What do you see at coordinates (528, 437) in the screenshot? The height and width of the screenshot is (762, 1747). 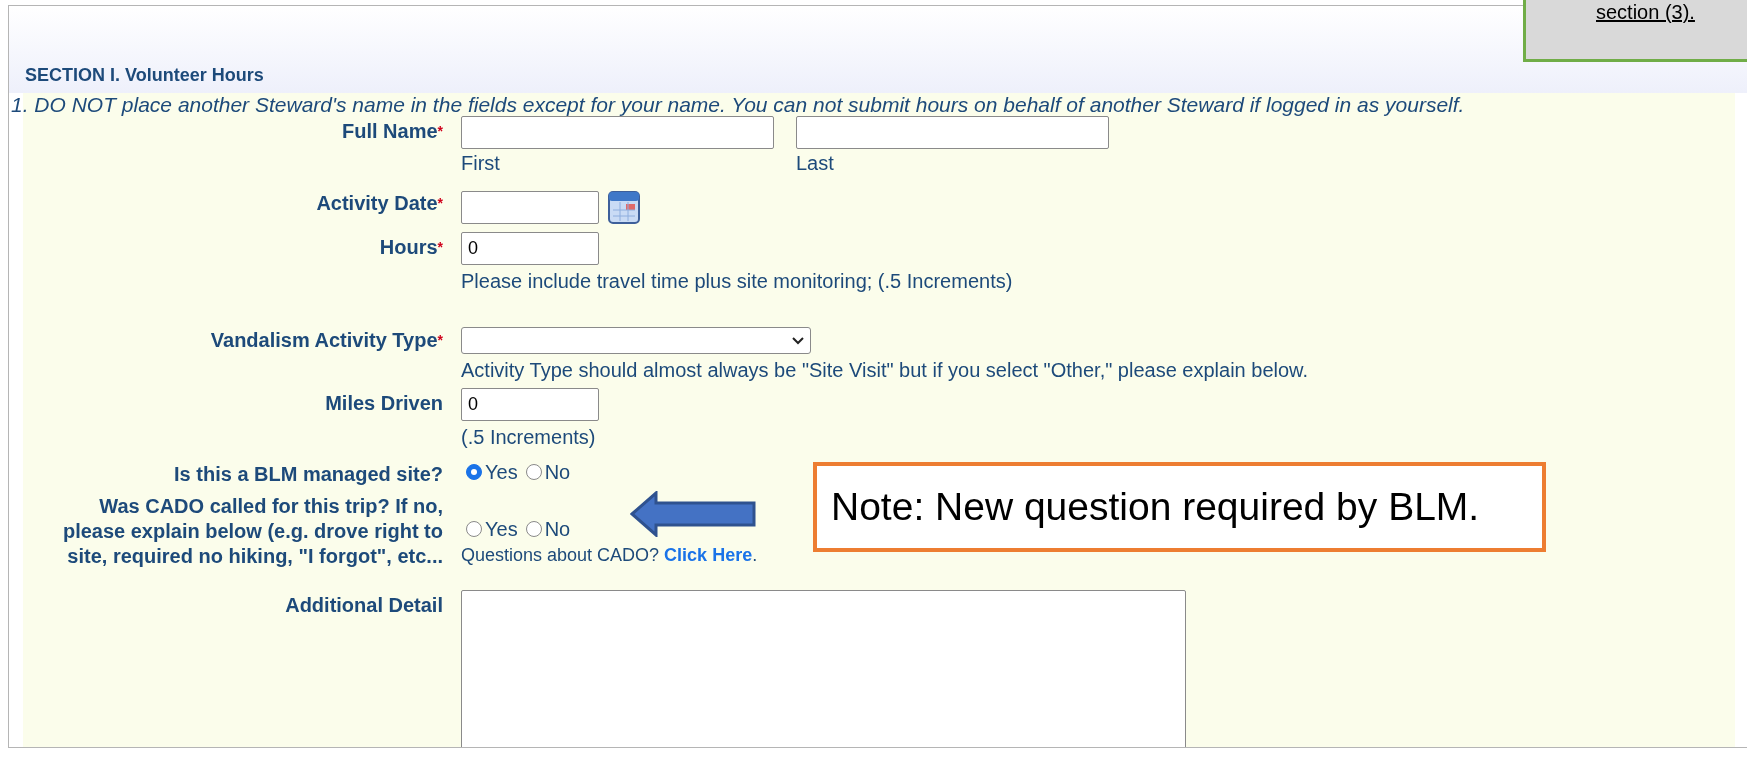 I see `help-text: (.5 Increments)` at bounding box center [528, 437].